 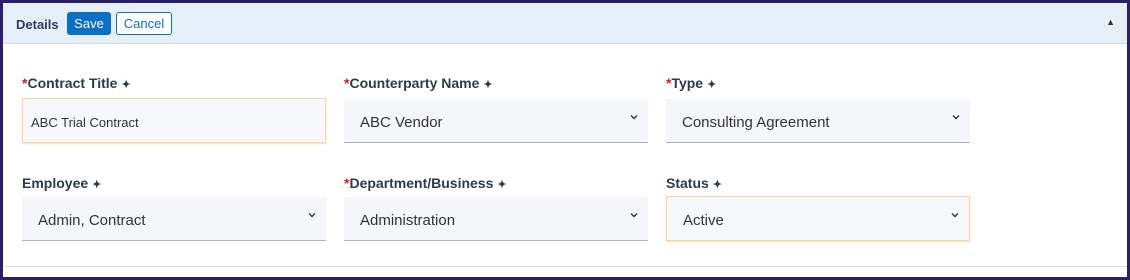 What do you see at coordinates (37, 24) in the screenshot?
I see `panel-title: Details` at bounding box center [37, 24].